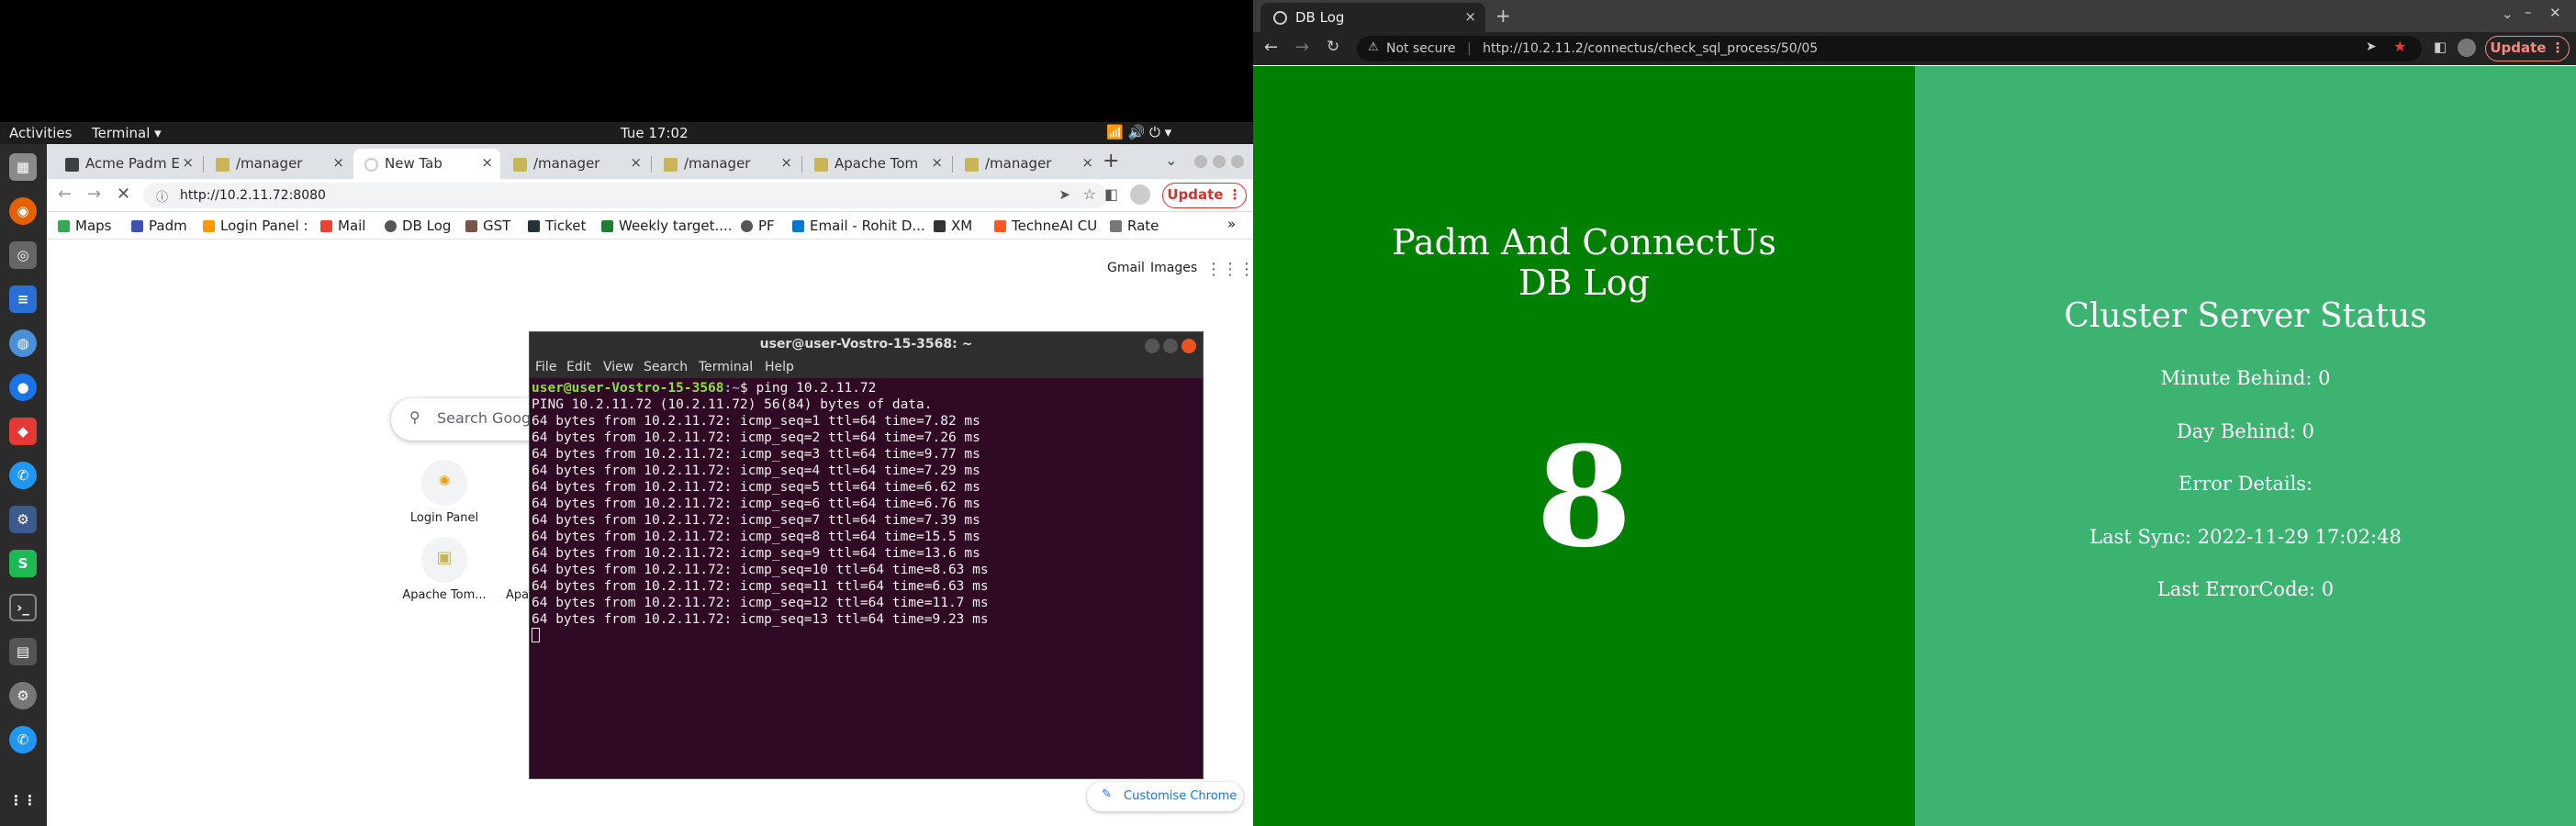 This screenshot has height=826, width=2576. I want to click on shortcut-login-panel-icon: ◉, so click(444, 483).